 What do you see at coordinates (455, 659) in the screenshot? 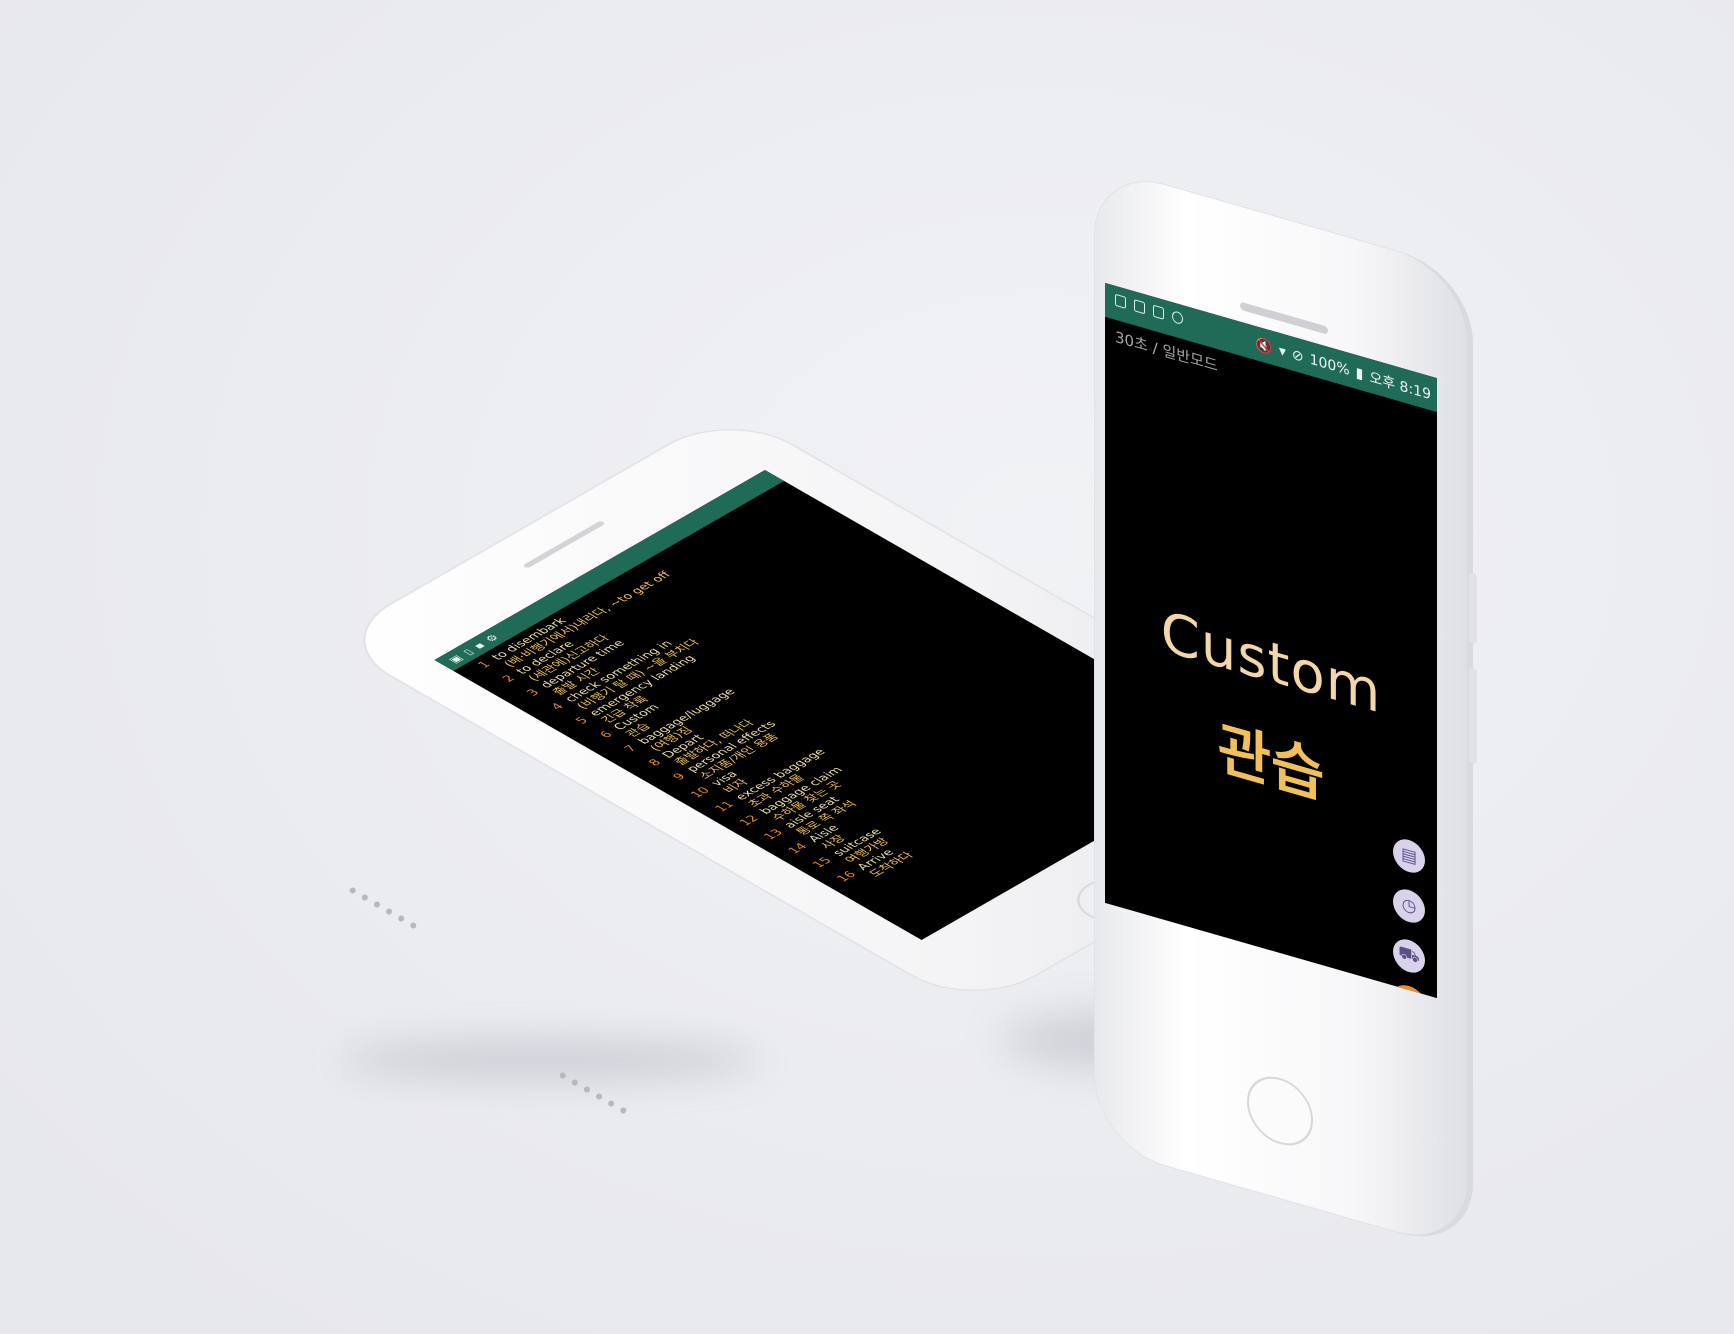
I see `gallery-icon: ▣` at bounding box center [455, 659].